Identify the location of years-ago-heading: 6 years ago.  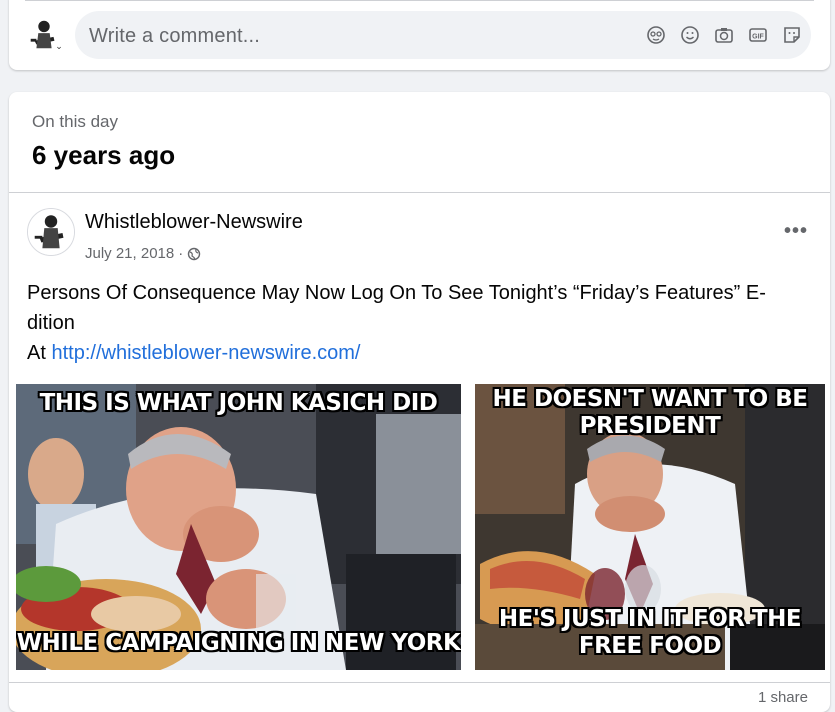
(104, 155).